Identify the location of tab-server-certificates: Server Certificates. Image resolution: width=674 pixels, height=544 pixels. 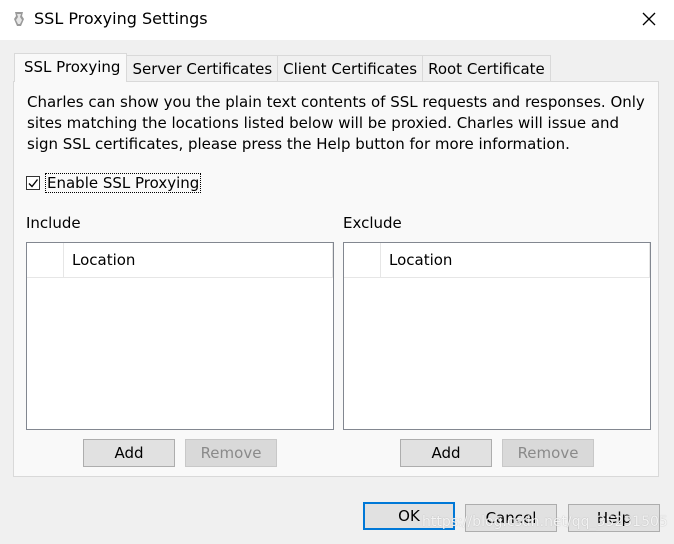
(202, 68).